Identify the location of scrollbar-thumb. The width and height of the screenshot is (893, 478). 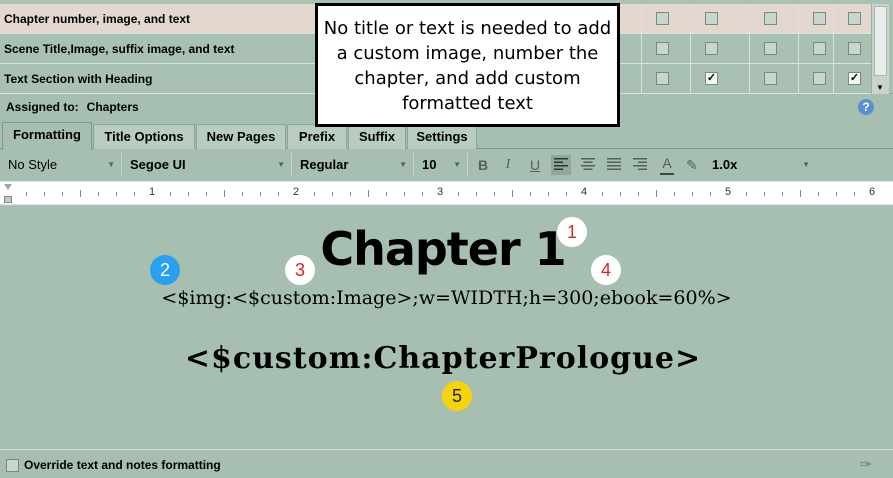
(880, 41).